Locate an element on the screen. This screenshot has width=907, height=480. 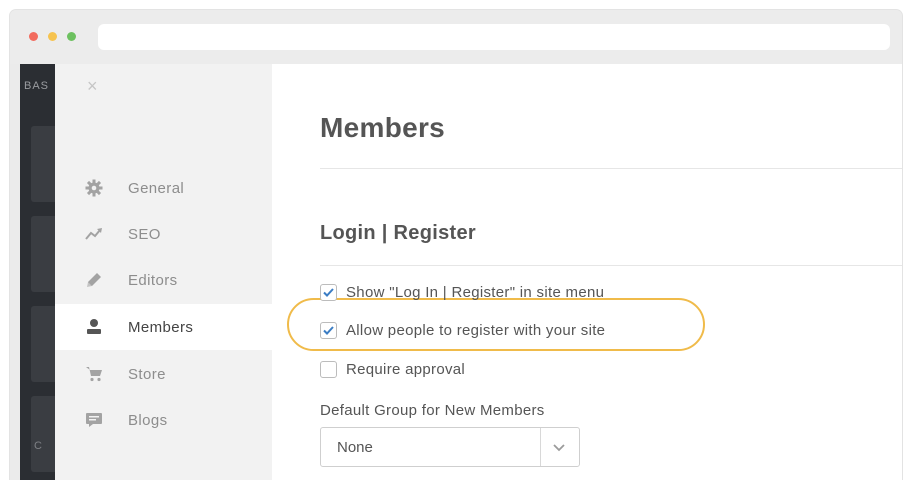
default-group-value: None is located at coordinates (355, 447).